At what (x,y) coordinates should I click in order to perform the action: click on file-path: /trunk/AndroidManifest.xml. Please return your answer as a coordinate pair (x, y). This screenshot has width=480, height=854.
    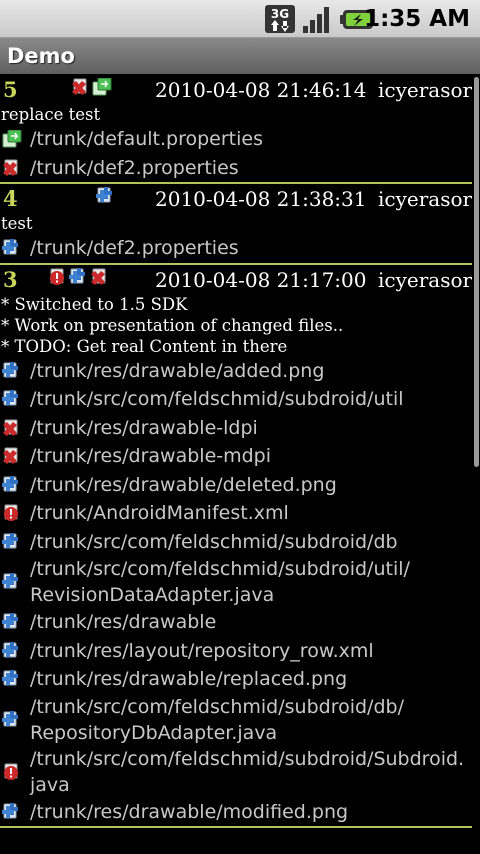
    Looking at the image, I should click on (159, 513).